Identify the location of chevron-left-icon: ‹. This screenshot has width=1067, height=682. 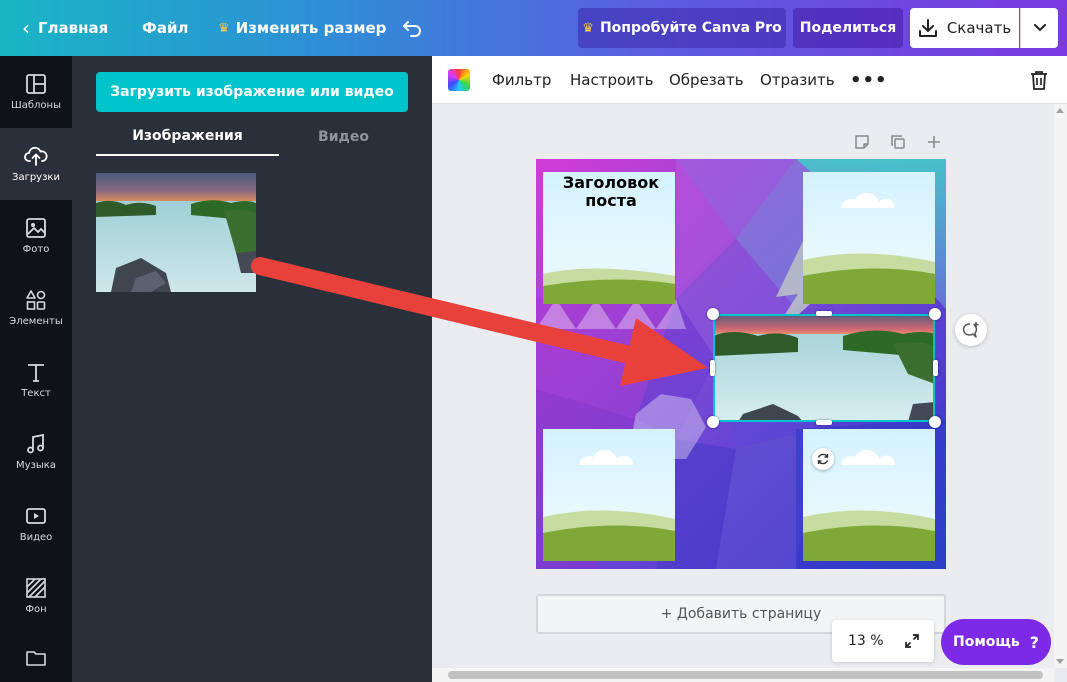
(26, 28).